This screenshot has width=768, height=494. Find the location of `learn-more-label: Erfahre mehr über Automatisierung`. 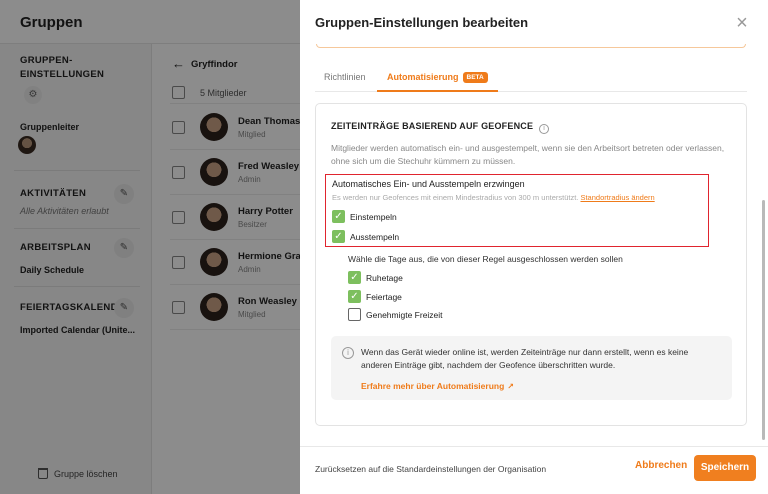

learn-more-label: Erfahre mehr über Automatisierung is located at coordinates (433, 386).